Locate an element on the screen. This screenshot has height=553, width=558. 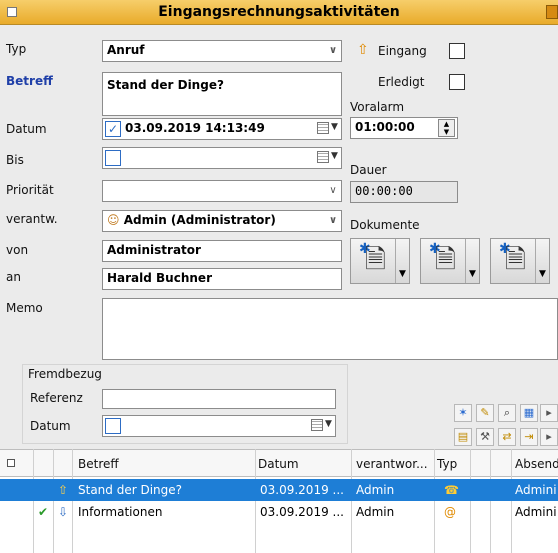
column-header-betreff: Betreff is located at coordinates (98, 464).